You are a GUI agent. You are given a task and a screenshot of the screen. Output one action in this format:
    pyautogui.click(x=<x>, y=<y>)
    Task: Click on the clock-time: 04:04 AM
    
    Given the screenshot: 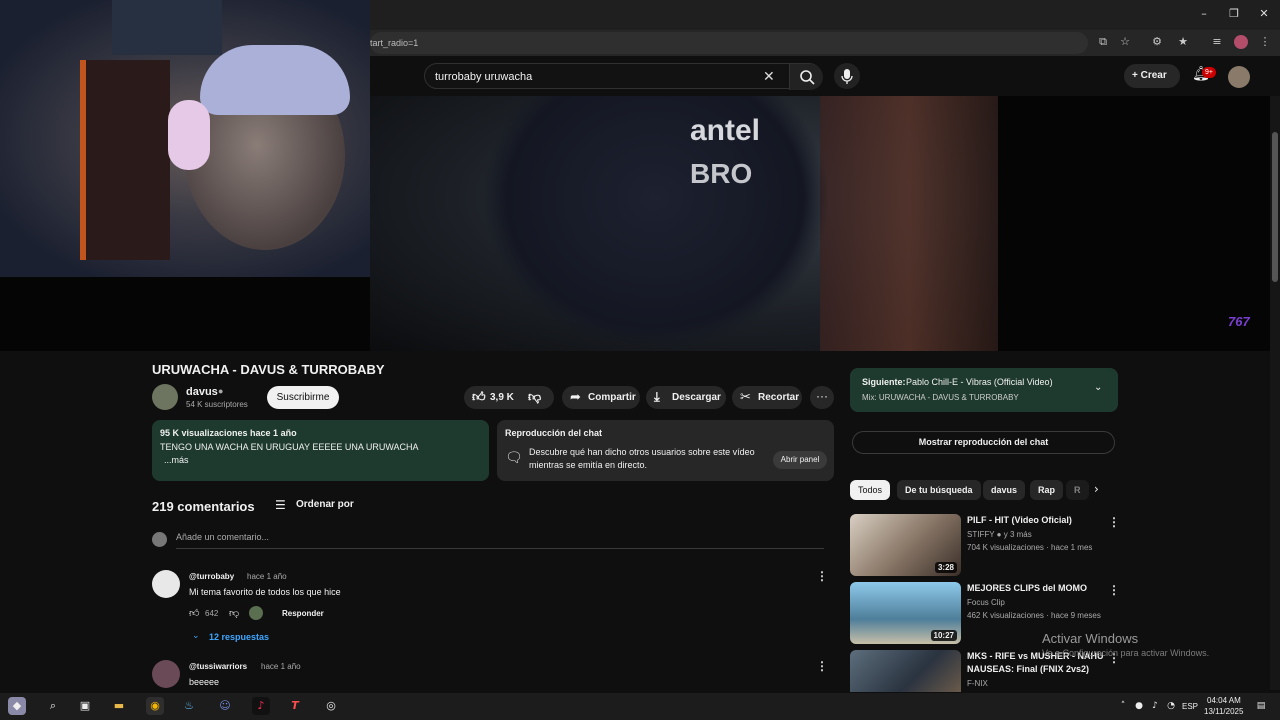 What is the action you would take?
    pyautogui.click(x=1224, y=700)
    